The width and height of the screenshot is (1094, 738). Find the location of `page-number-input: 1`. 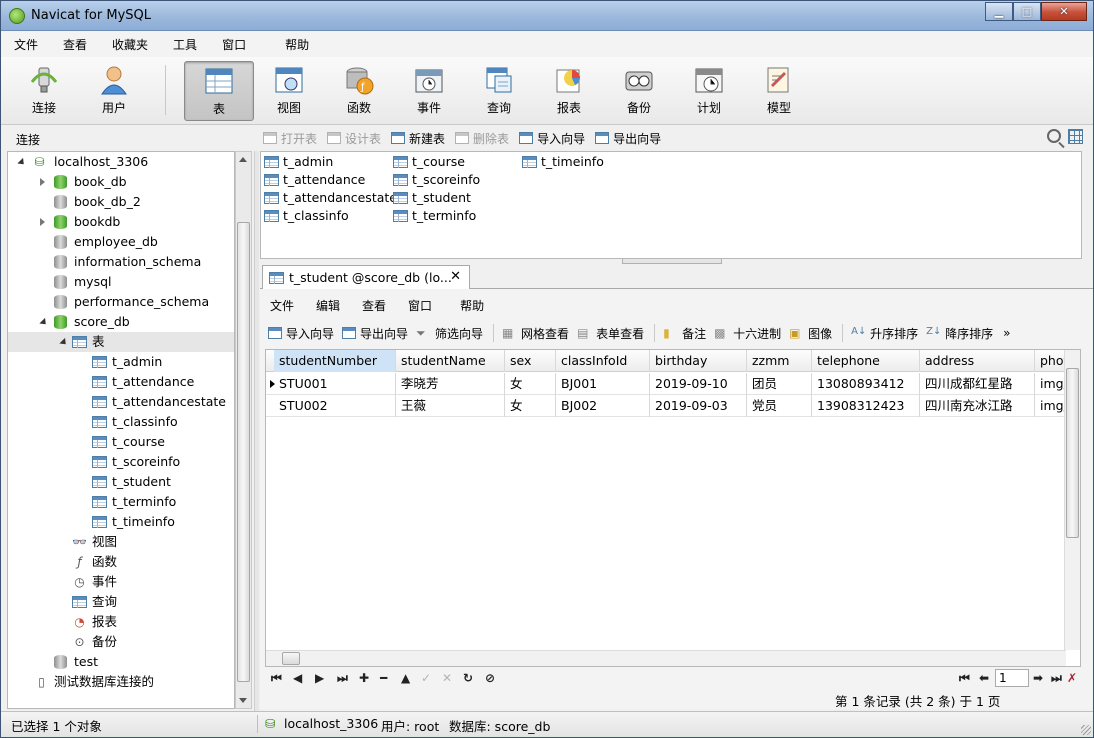

page-number-input: 1 is located at coordinates (1012, 678).